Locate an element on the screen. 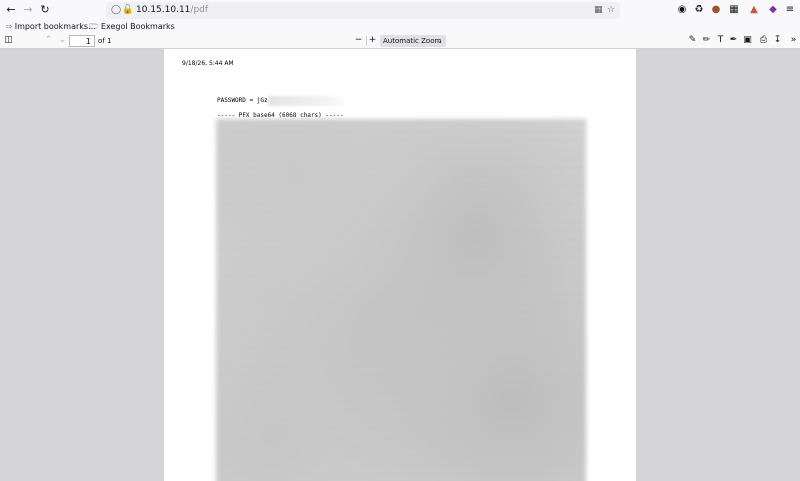  insecure-lock-icon: 🔓 is located at coordinates (127, 10).